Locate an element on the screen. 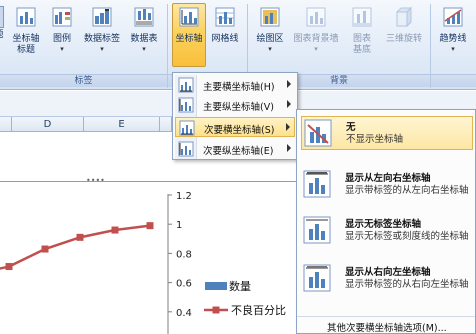  secondary-axis-option-title: 显示从左向右坐标轴 is located at coordinates (388, 178).